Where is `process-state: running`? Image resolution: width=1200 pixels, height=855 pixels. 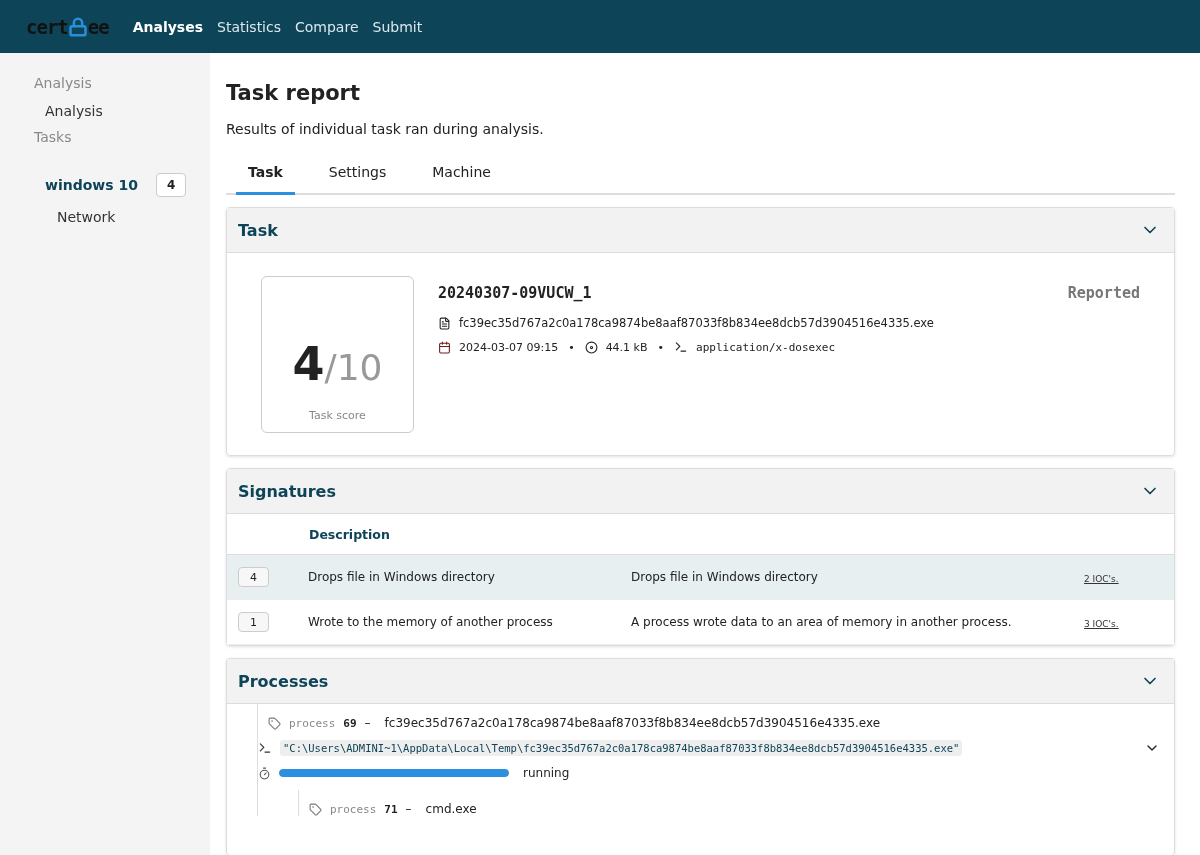
process-state: running is located at coordinates (546, 773).